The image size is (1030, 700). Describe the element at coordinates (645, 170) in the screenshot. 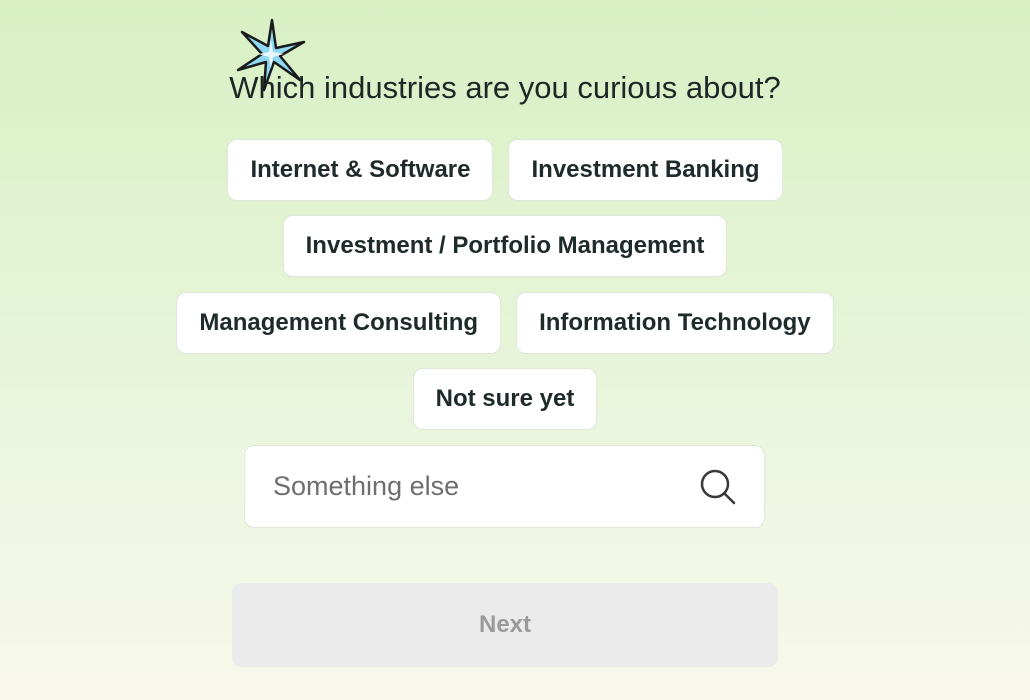

I see `option-investment-banking: Investment Banking` at that location.